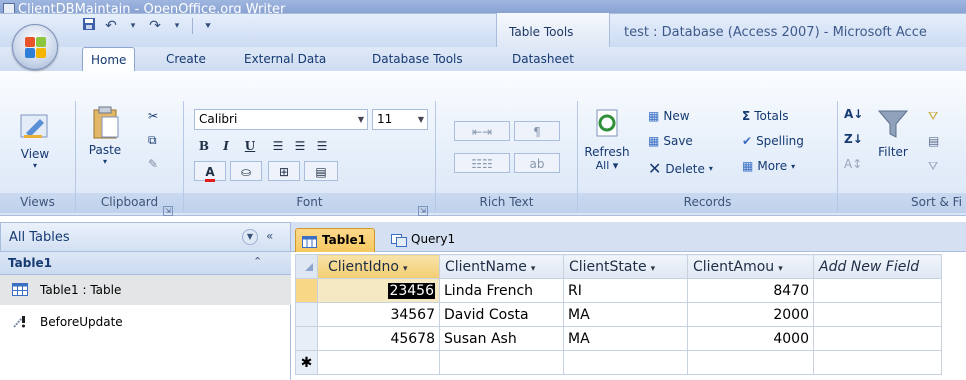 This screenshot has width=966, height=380. I want to click on redo-dropdown-icon: ▾, so click(177, 26).